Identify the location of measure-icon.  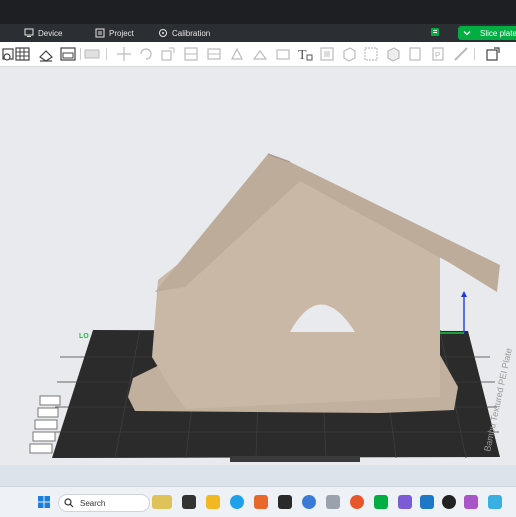
(283, 54).